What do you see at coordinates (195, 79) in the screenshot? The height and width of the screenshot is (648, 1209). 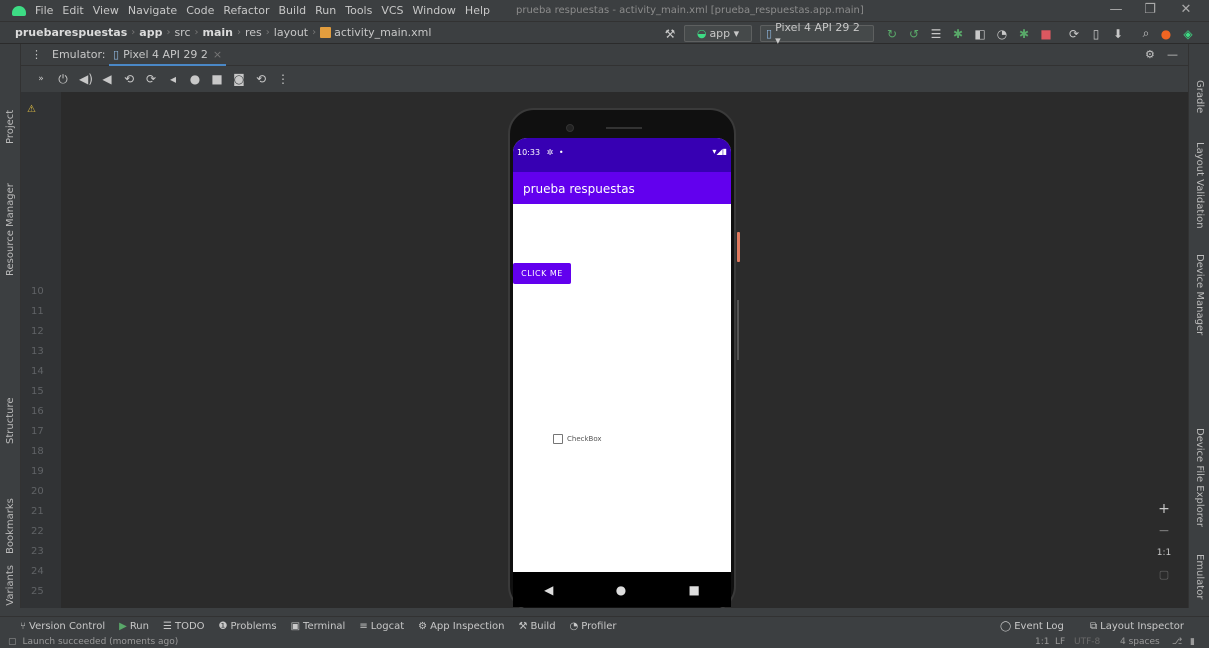 I see `home-icon: ●` at bounding box center [195, 79].